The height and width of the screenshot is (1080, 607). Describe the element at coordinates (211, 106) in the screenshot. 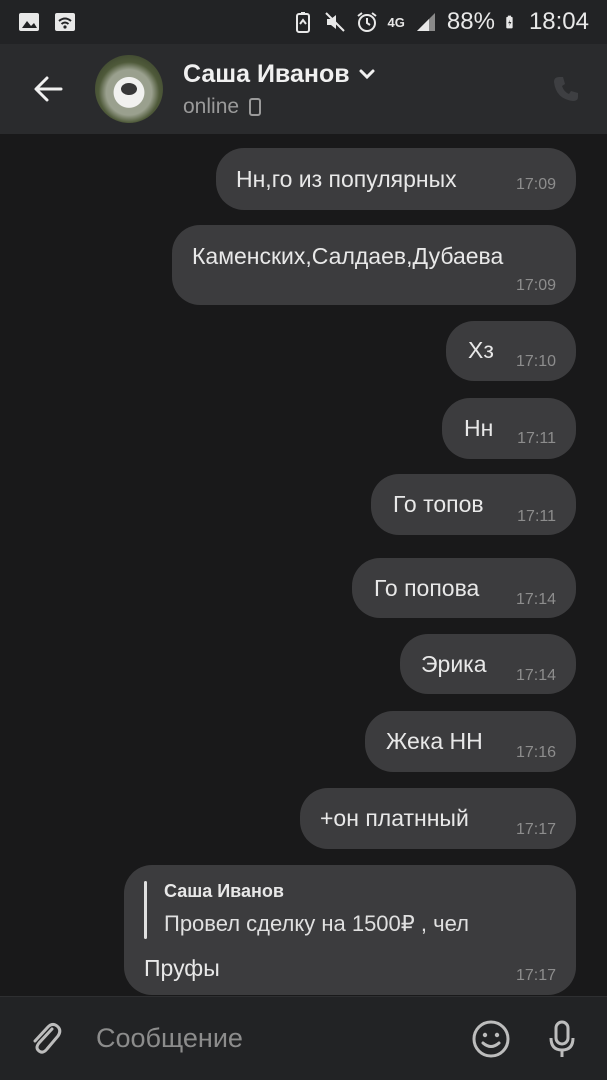

I see `contact-status: online` at that location.